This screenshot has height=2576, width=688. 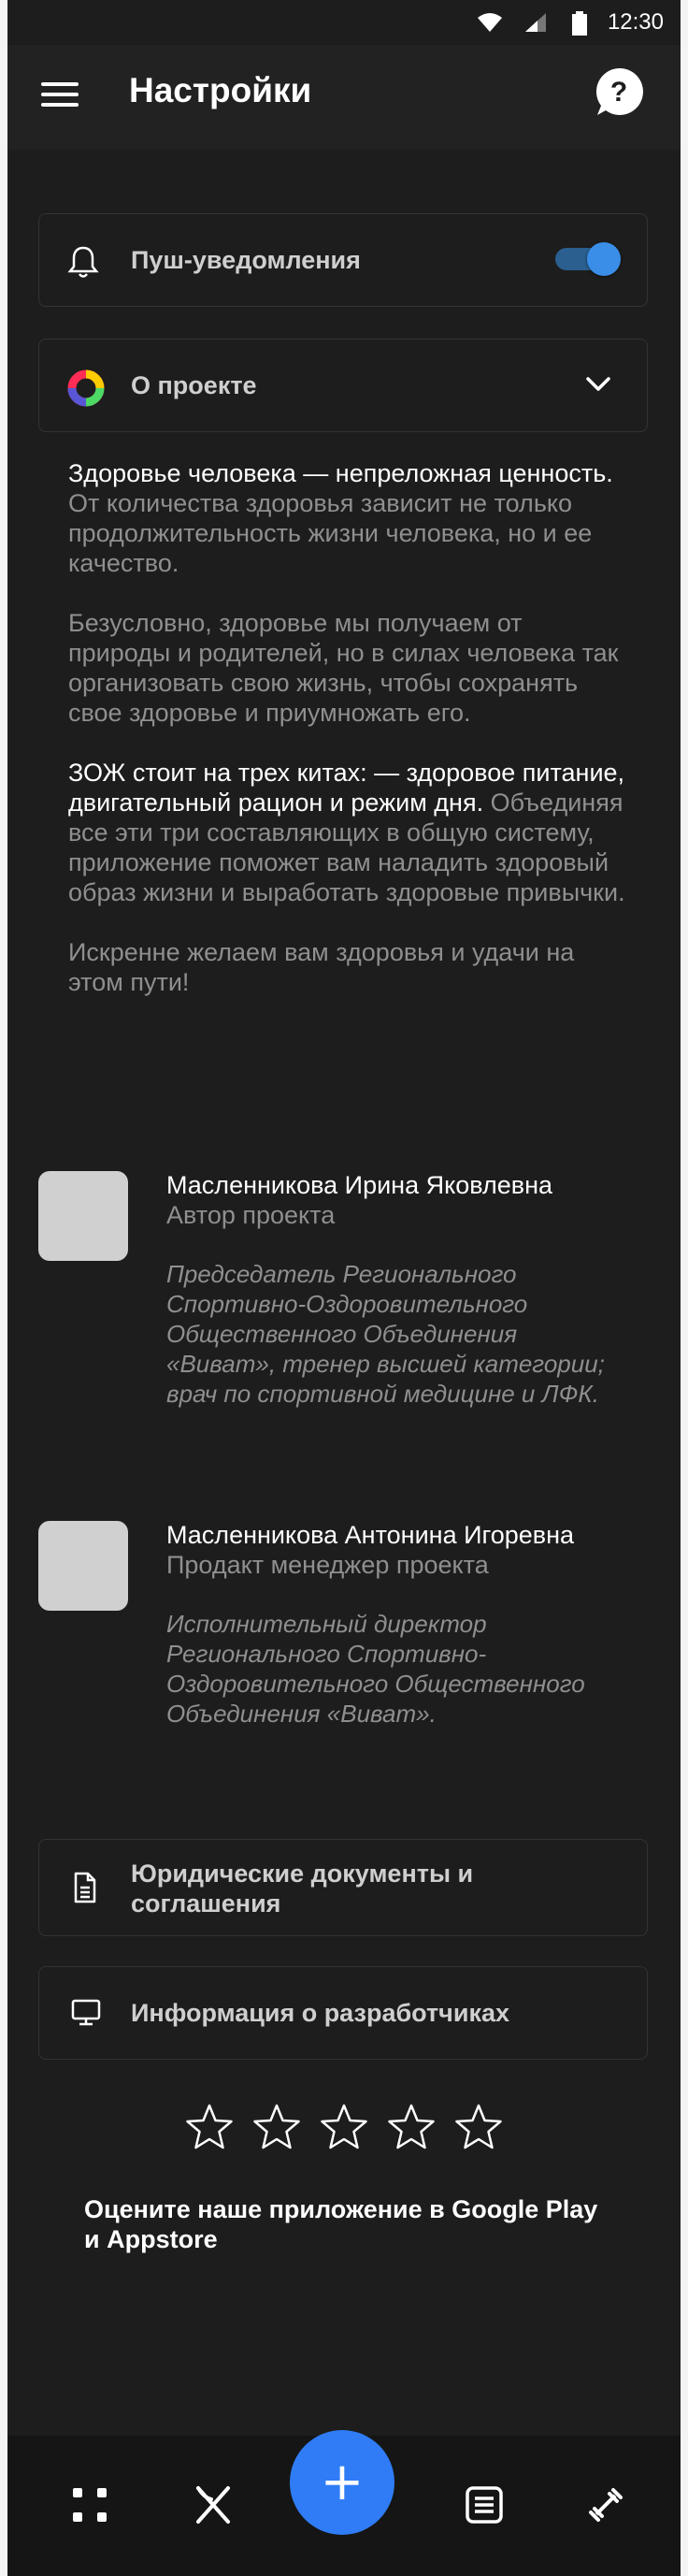 What do you see at coordinates (194, 385) in the screenshot?
I see `about-project-label: О проекте` at bounding box center [194, 385].